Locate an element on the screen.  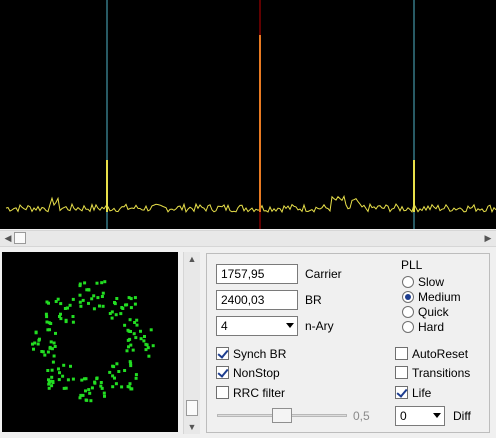
life-checkbox is located at coordinates (401, 392).